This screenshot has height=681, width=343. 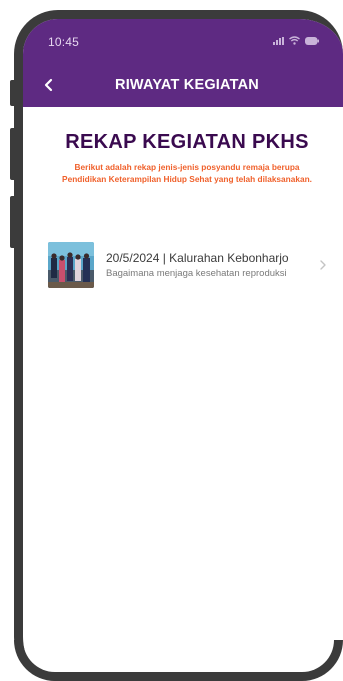 What do you see at coordinates (323, 265) in the screenshot?
I see `chevron-right-icon` at bounding box center [323, 265].